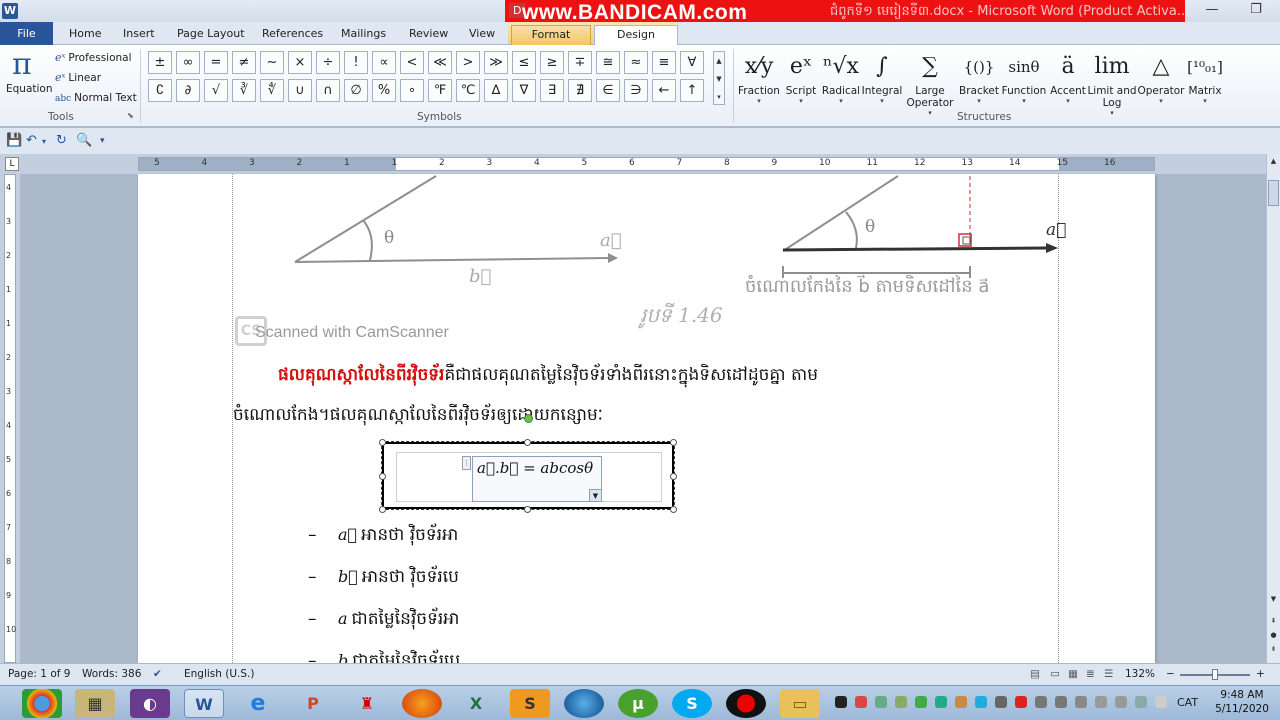 This screenshot has width=1280, height=720. I want to click on structure-integral-button: ∫ Integral ▾, so click(882, 81).